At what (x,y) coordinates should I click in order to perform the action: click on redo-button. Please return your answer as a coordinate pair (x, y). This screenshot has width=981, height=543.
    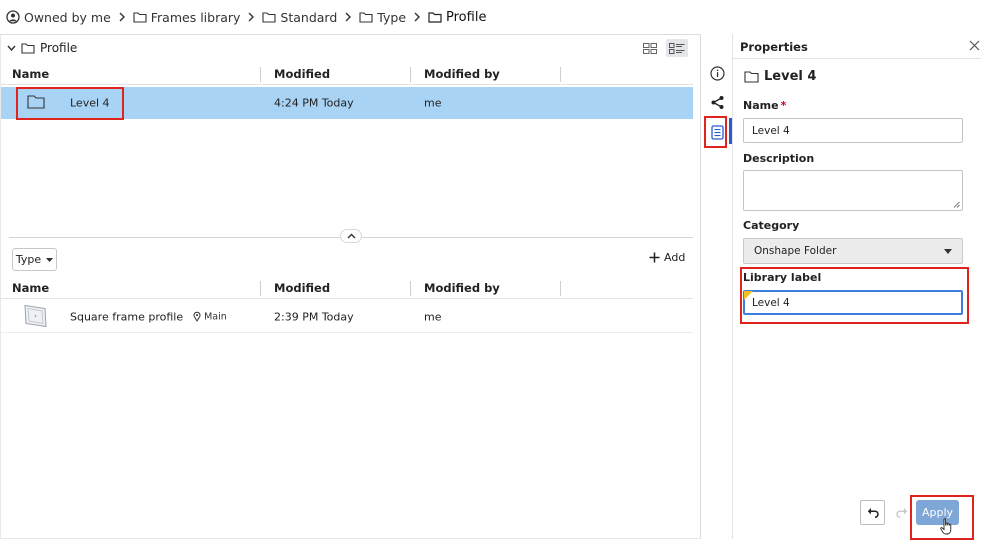
    Looking at the image, I should click on (902, 512).